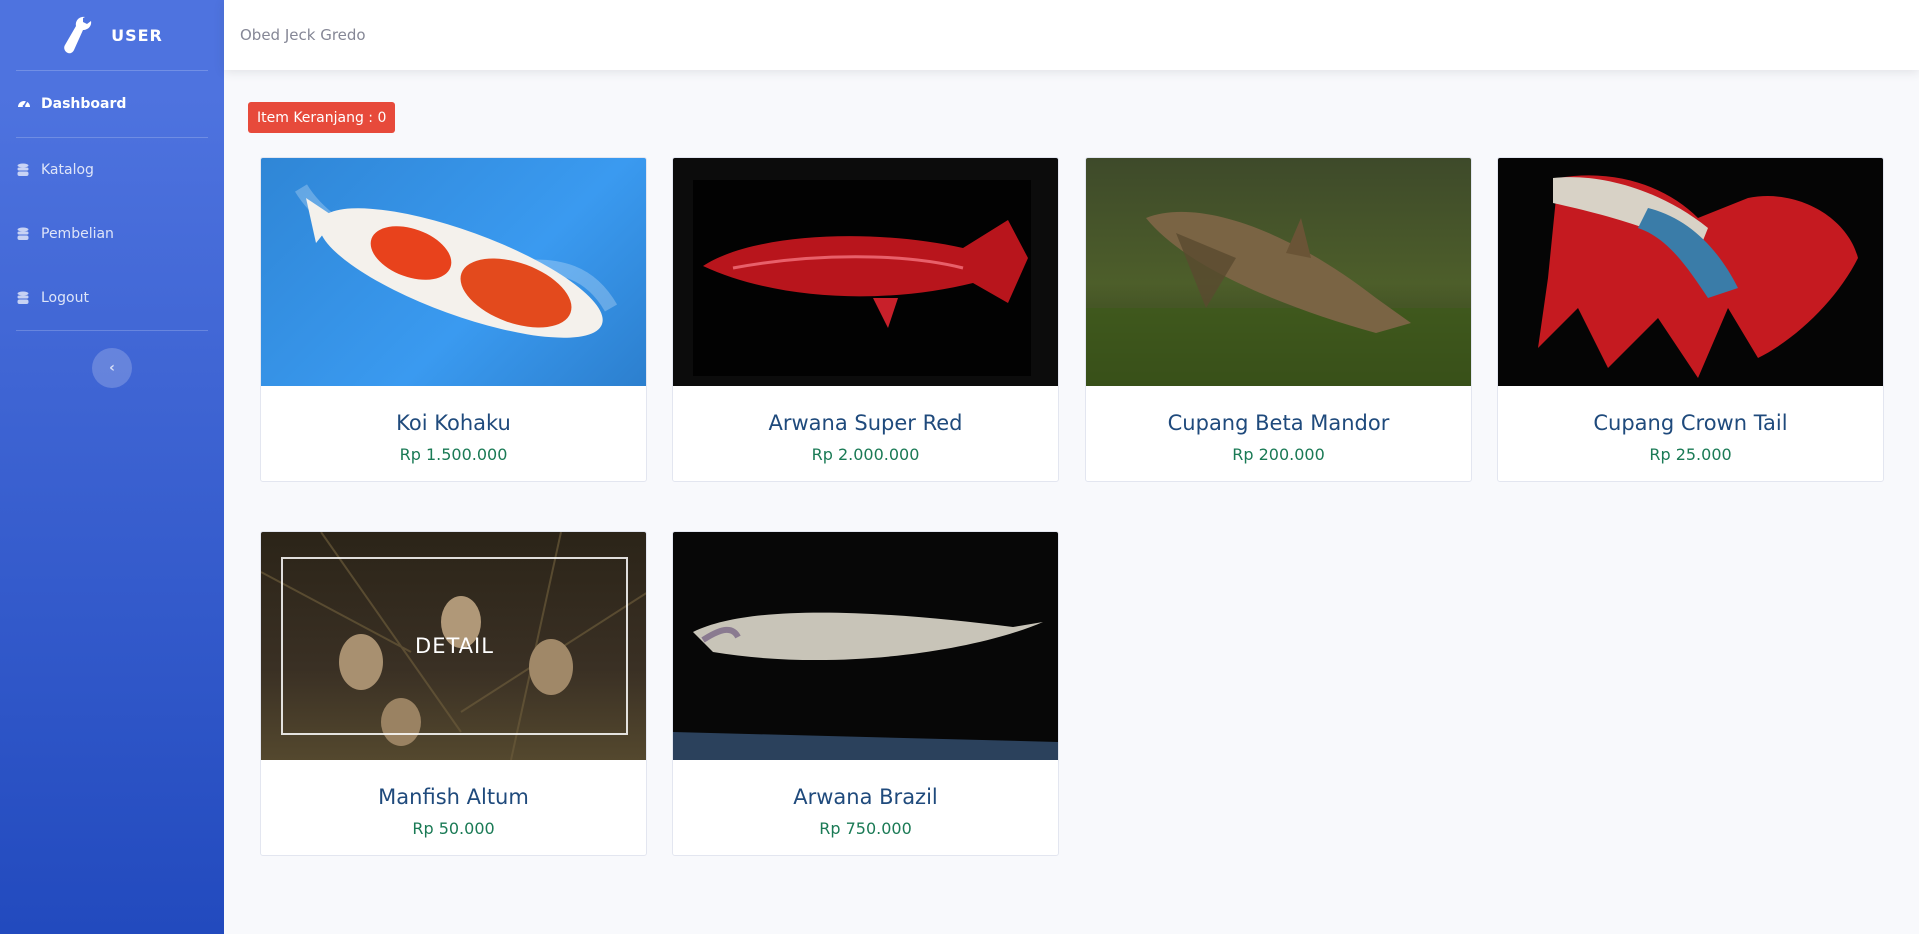 The height and width of the screenshot is (934, 1919). I want to click on product-card-body: Cupang Crown Tail Rp 25.000, so click(1690, 425).